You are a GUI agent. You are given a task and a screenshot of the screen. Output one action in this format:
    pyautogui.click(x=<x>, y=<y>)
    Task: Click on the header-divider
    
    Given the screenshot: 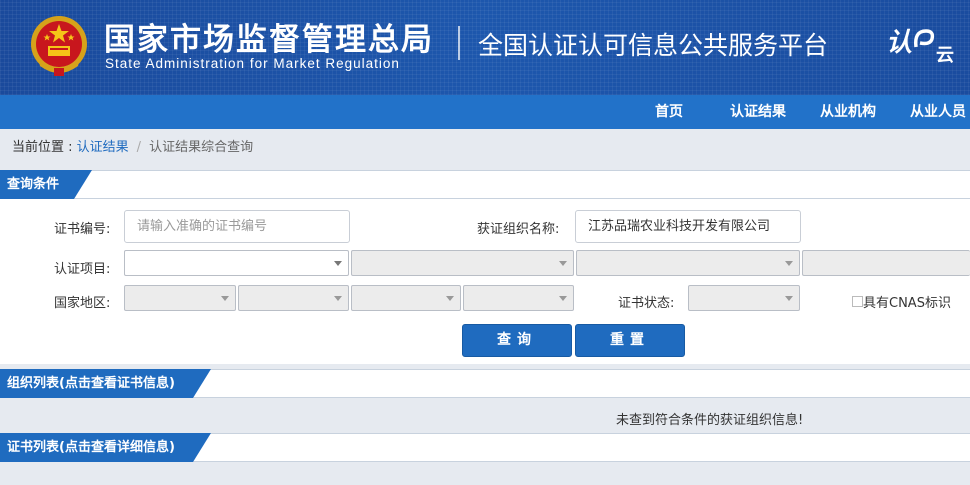 What is the action you would take?
    pyautogui.click(x=459, y=43)
    